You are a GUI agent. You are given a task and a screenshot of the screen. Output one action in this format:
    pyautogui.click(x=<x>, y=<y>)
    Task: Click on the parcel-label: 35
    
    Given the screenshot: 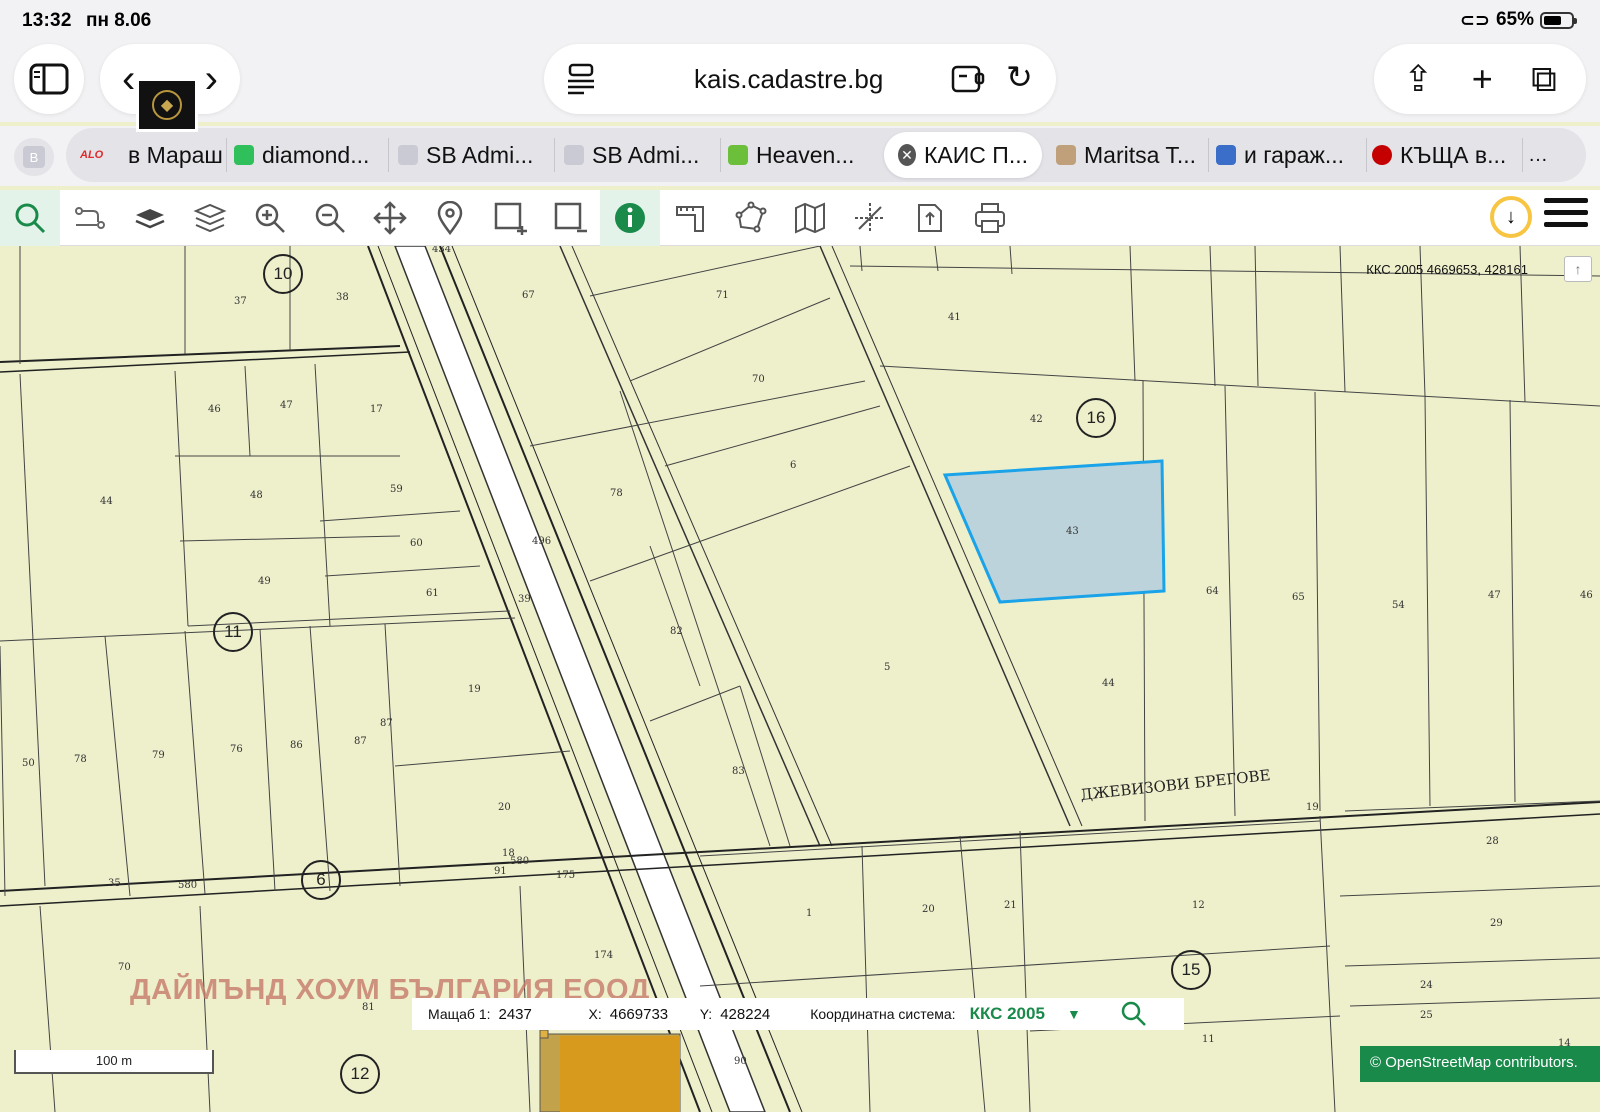 What is the action you would take?
    pyautogui.click(x=114, y=883)
    